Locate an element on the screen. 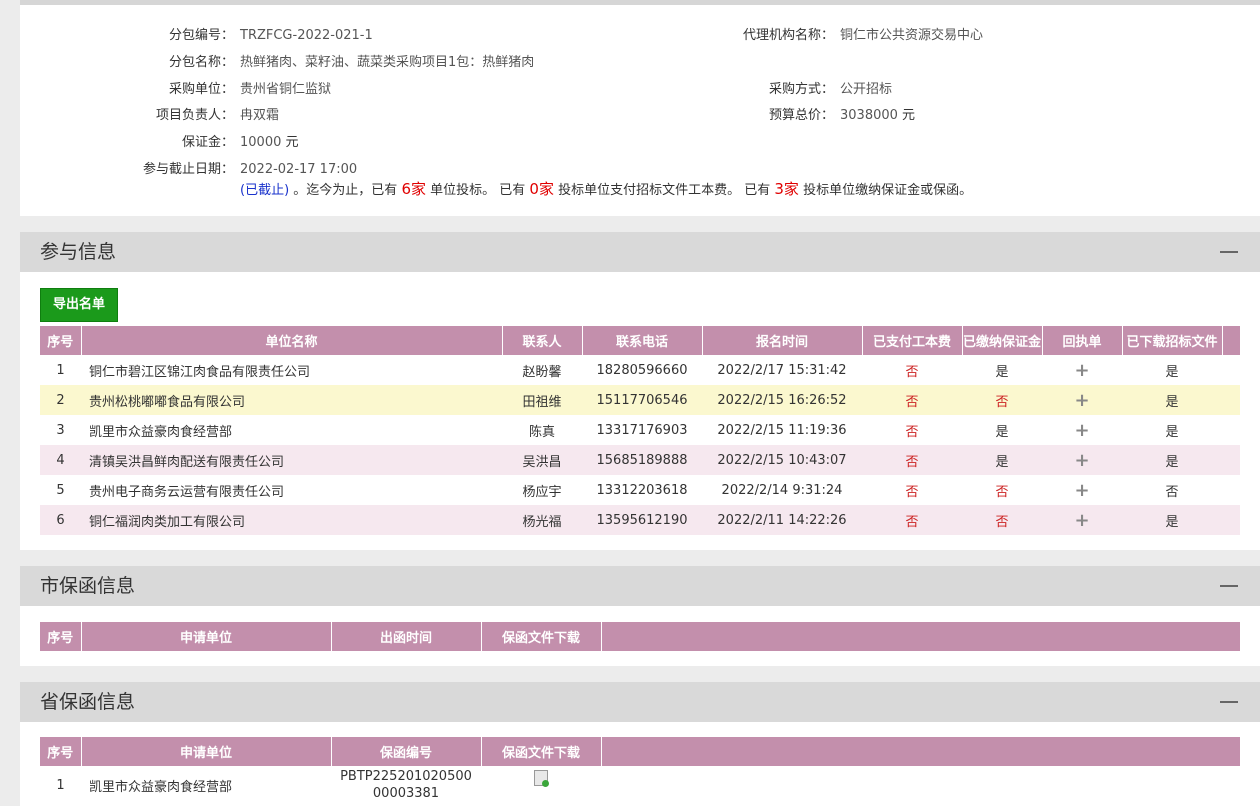  project-lead-value: 冉双霜 is located at coordinates (260, 115).